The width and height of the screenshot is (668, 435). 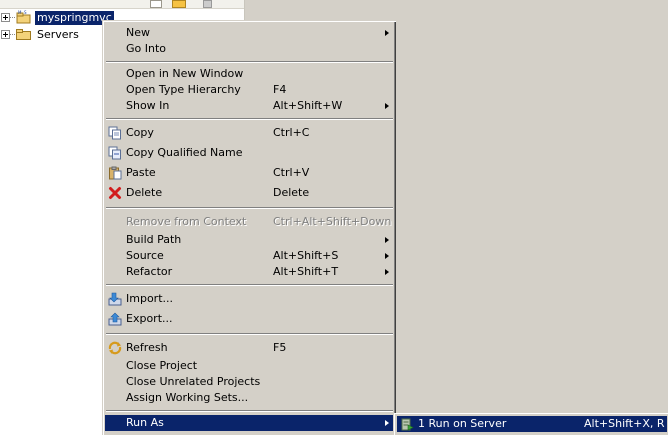 What do you see at coordinates (249, 133) in the screenshot?
I see `menu-item-copy: Copy Ctrl+C` at bounding box center [249, 133].